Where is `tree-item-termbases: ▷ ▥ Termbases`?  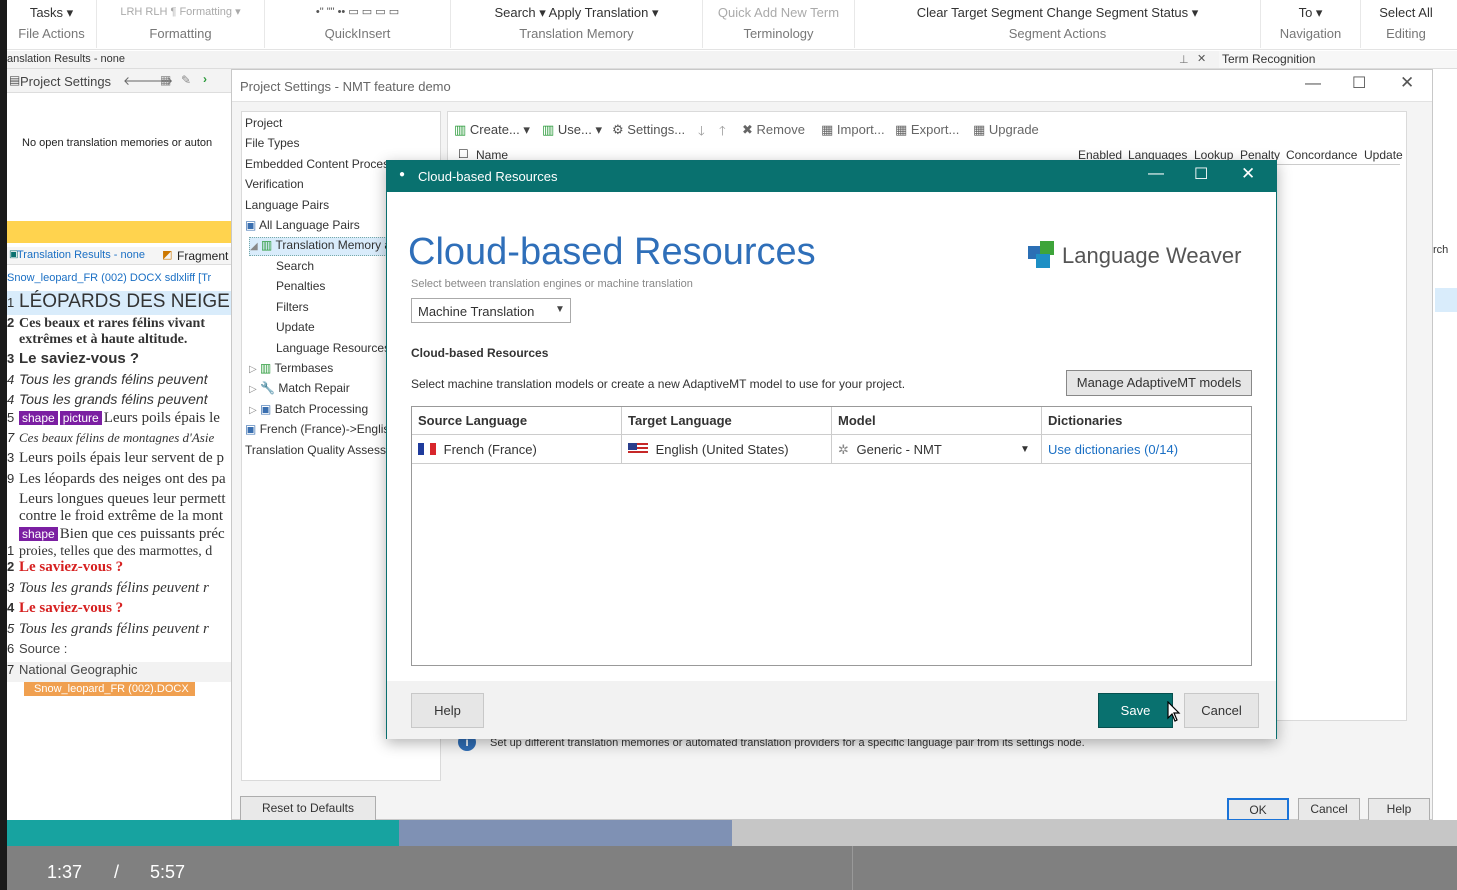
tree-item-termbases: ▷ ▥ Termbases is located at coordinates (291, 368).